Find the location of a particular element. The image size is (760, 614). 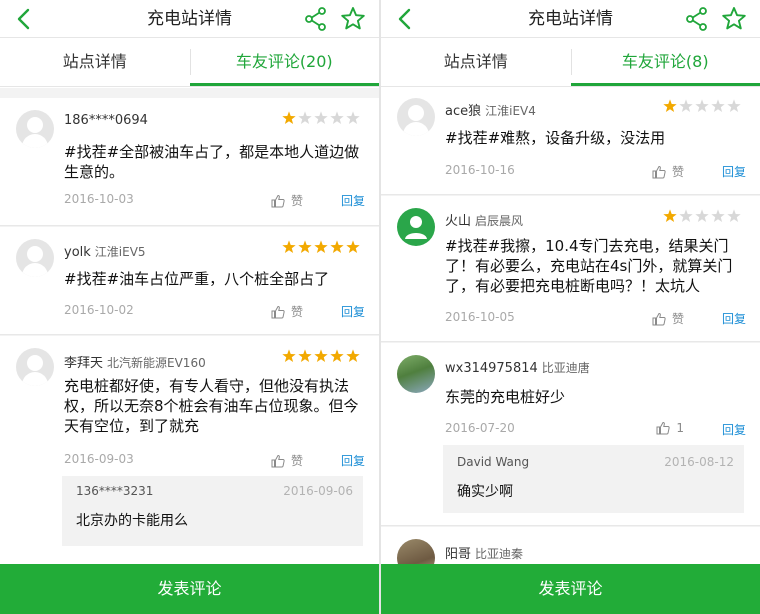

comment-date: 2016-10-03 is located at coordinates (99, 199).